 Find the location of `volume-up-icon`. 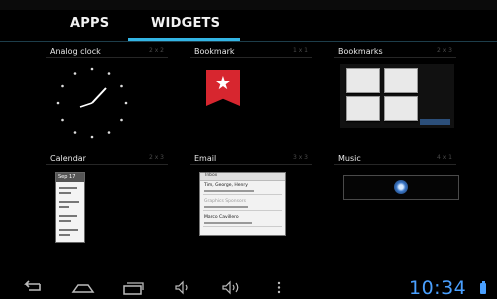

volume-up-icon is located at coordinates (231, 287).